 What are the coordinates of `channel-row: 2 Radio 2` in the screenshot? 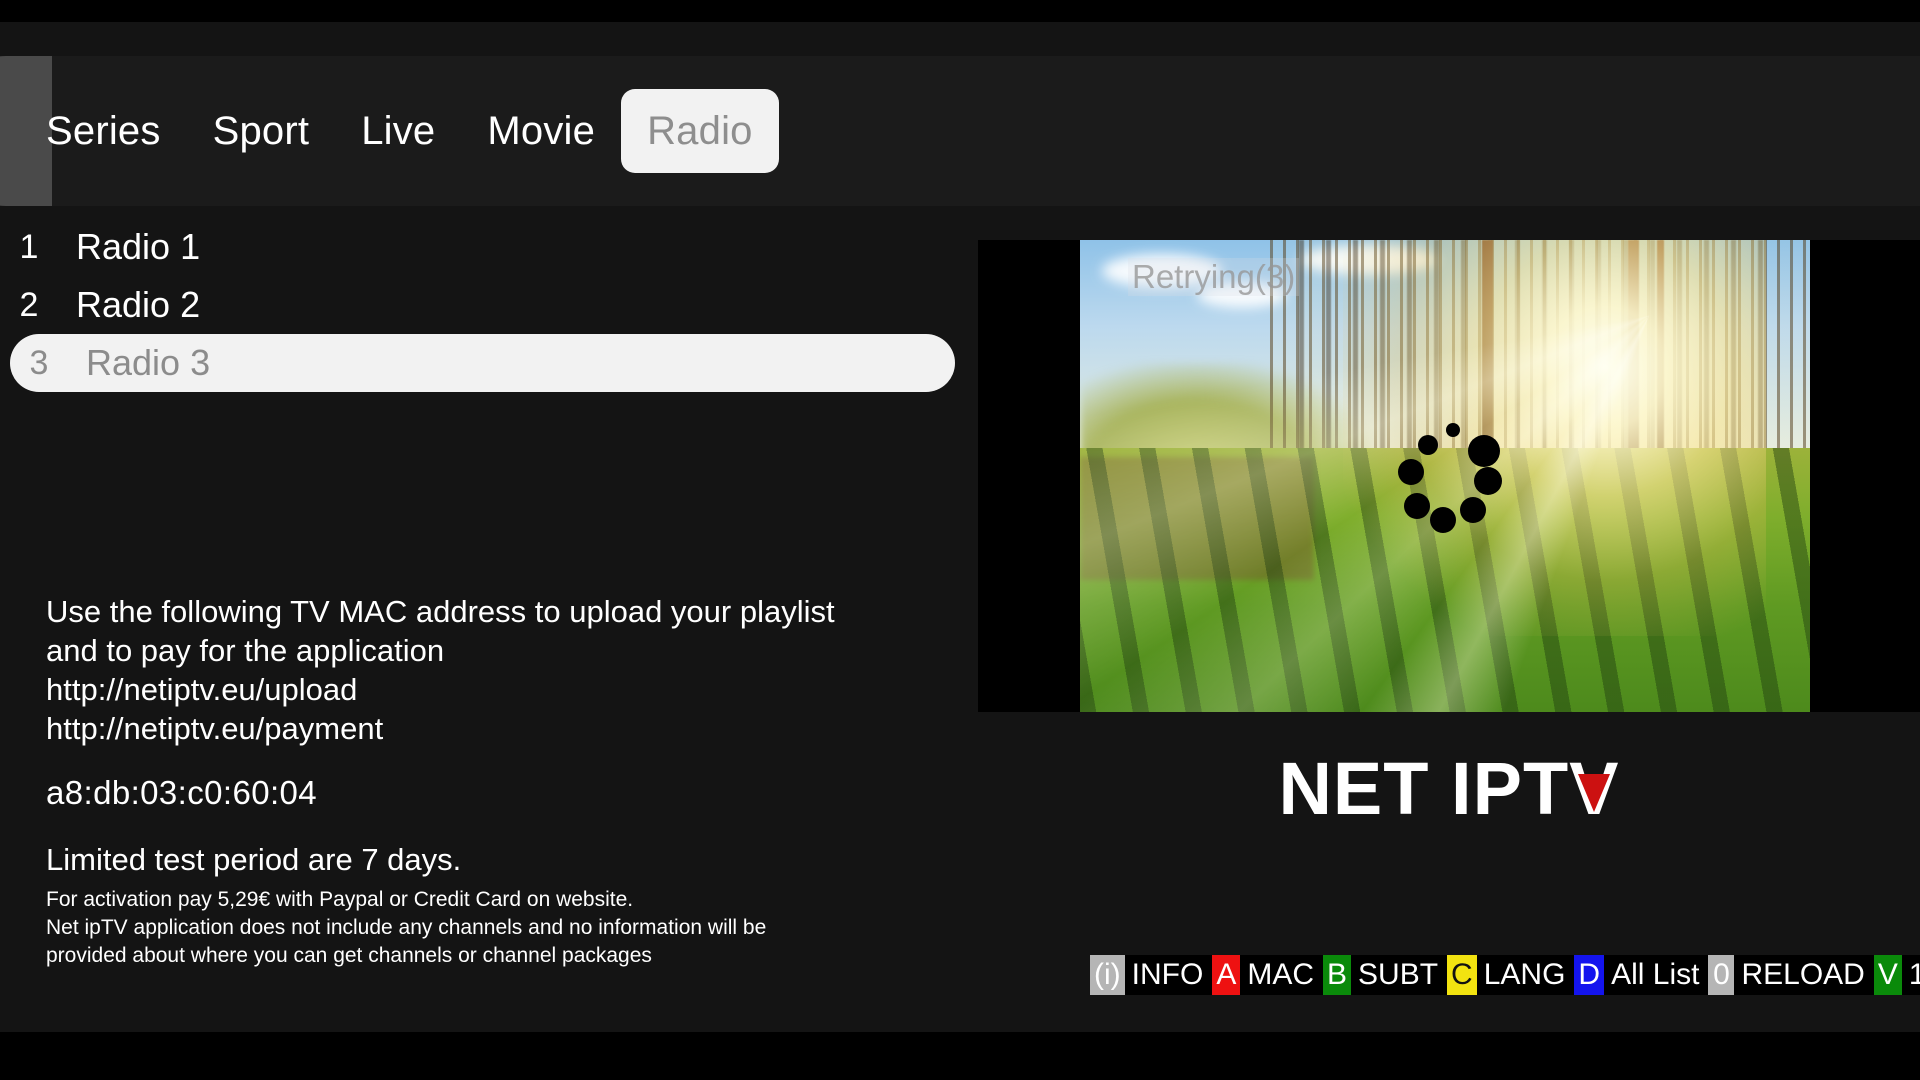 It's located at (475, 305).